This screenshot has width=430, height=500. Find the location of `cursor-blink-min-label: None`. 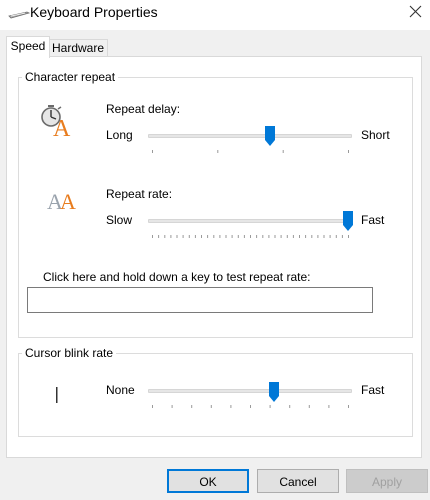

cursor-blink-min-label: None is located at coordinates (120, 390).